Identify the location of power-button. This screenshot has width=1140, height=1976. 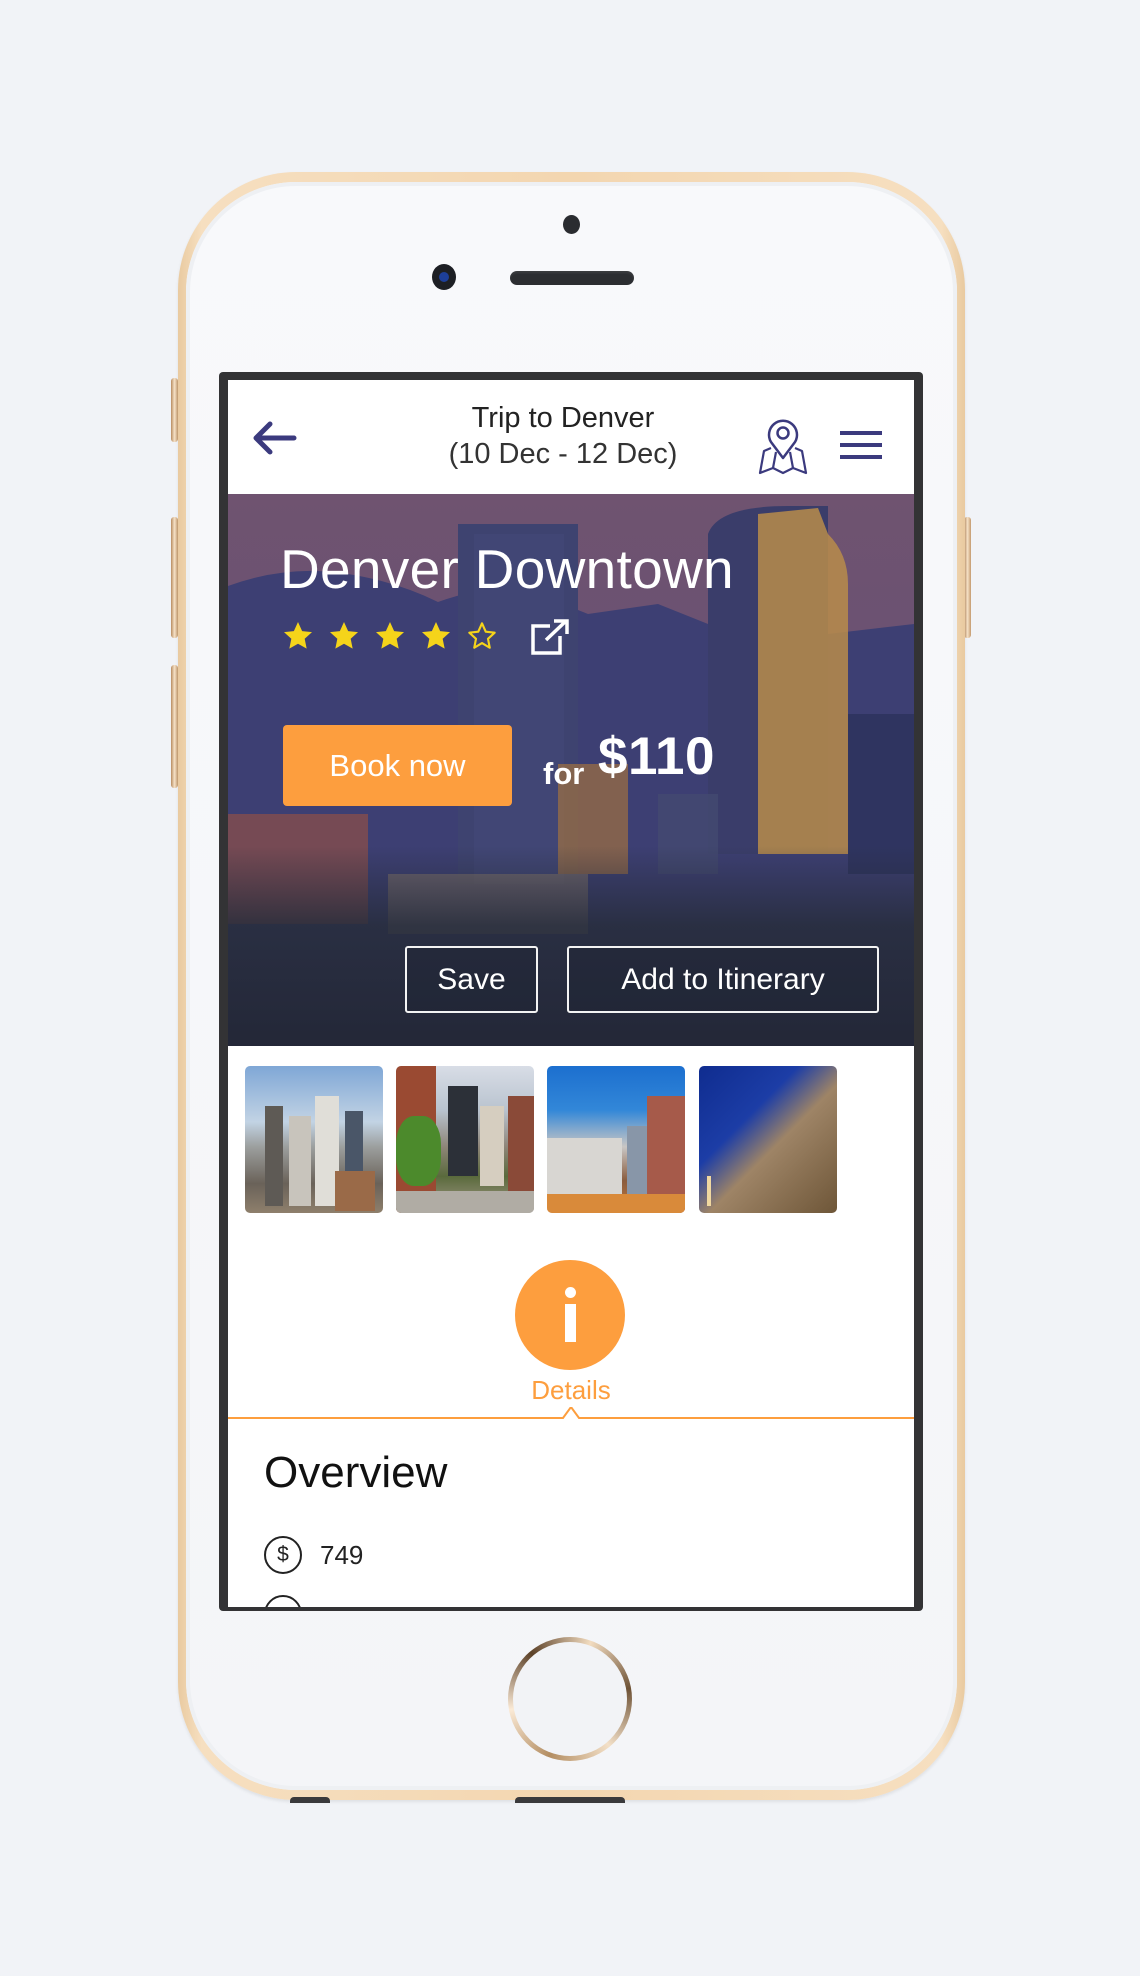
(967, 577).